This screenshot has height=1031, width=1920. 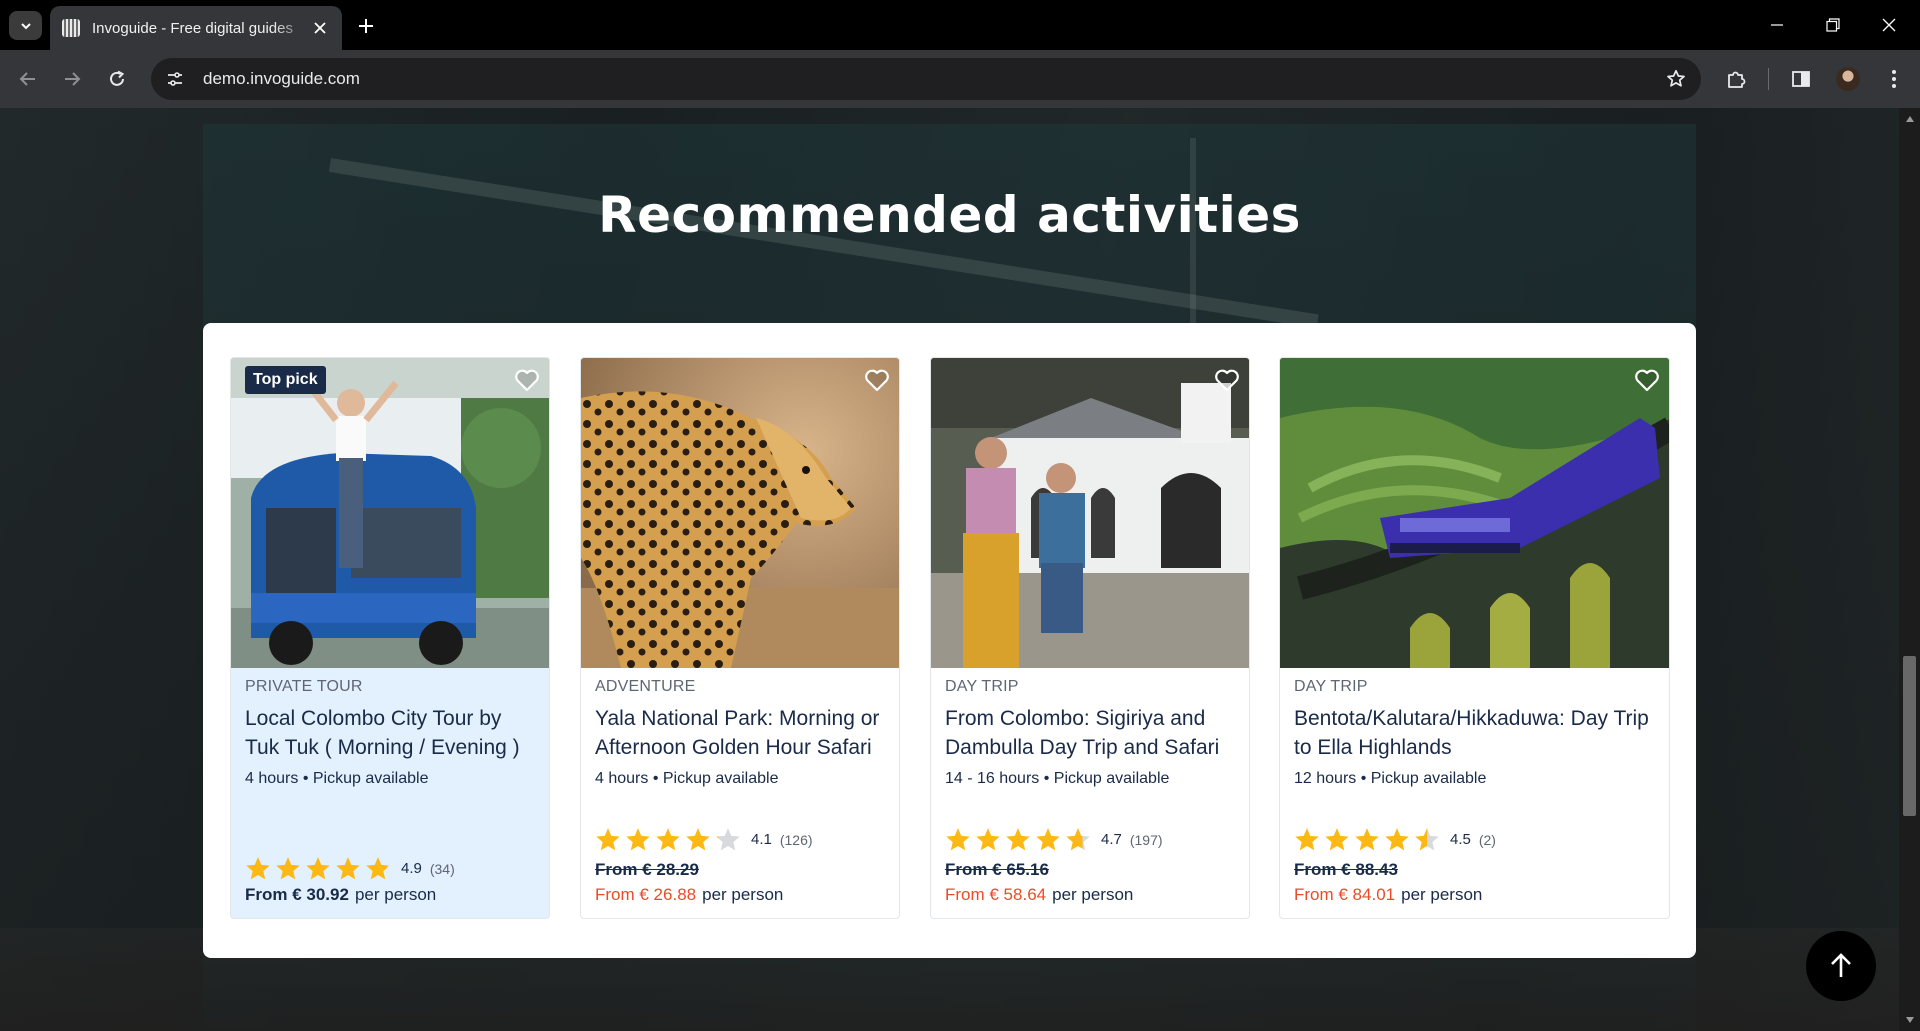 I want to click on side-panel-icon, so click(x=1801, y=79).